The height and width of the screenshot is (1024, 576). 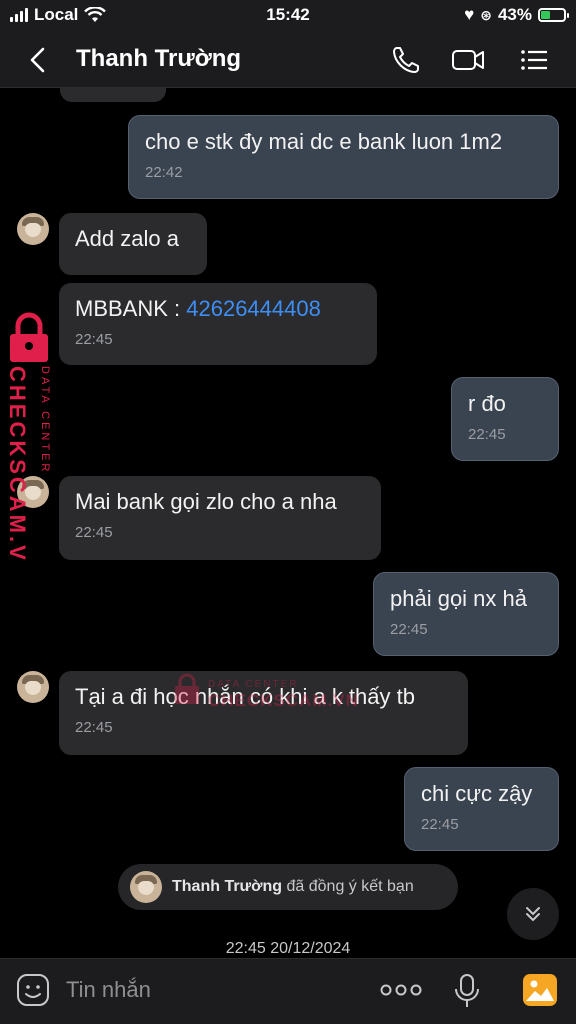 I want to click on status-bar: Local 15:42 ♥ ⊛ 43%, so click(x=288, y=16).